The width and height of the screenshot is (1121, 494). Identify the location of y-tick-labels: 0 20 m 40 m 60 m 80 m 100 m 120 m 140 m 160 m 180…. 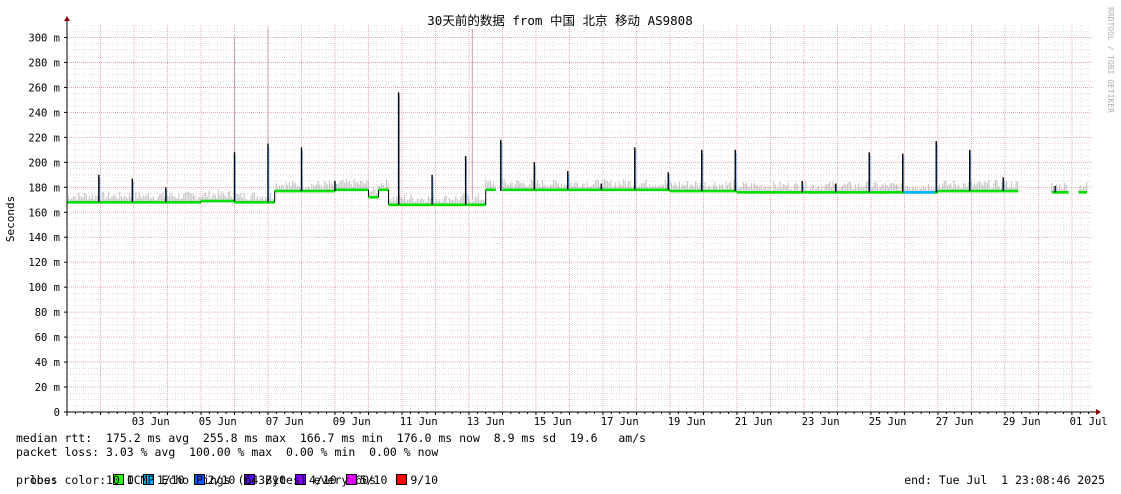
(44, 225).